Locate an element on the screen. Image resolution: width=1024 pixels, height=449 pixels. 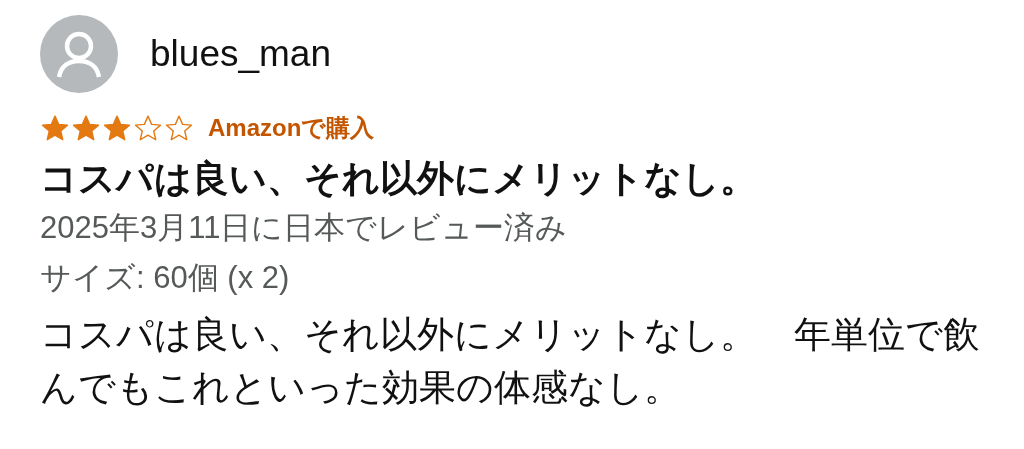
username: blues_man is located at coordinates (240, 54).